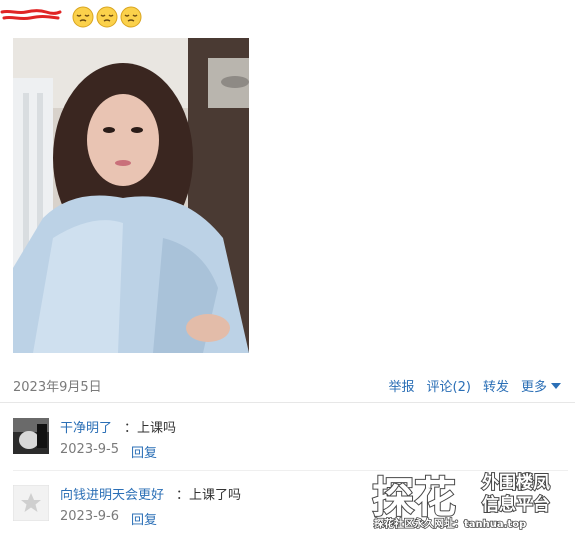 Image resolution: width=575 pixels, height=543 pixels. What do you see at coordinates (287, 385) in the screenshot?
I see `post-meta-bar: 2023年9月5日 举报 评论(2) 转发 更多` at bounding box center [287, 385].